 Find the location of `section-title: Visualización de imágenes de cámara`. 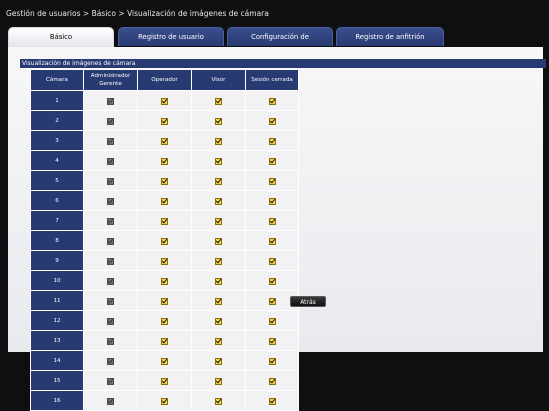

section-title: Visualización de imágenes de cámara is located at coordinates (283, 63).